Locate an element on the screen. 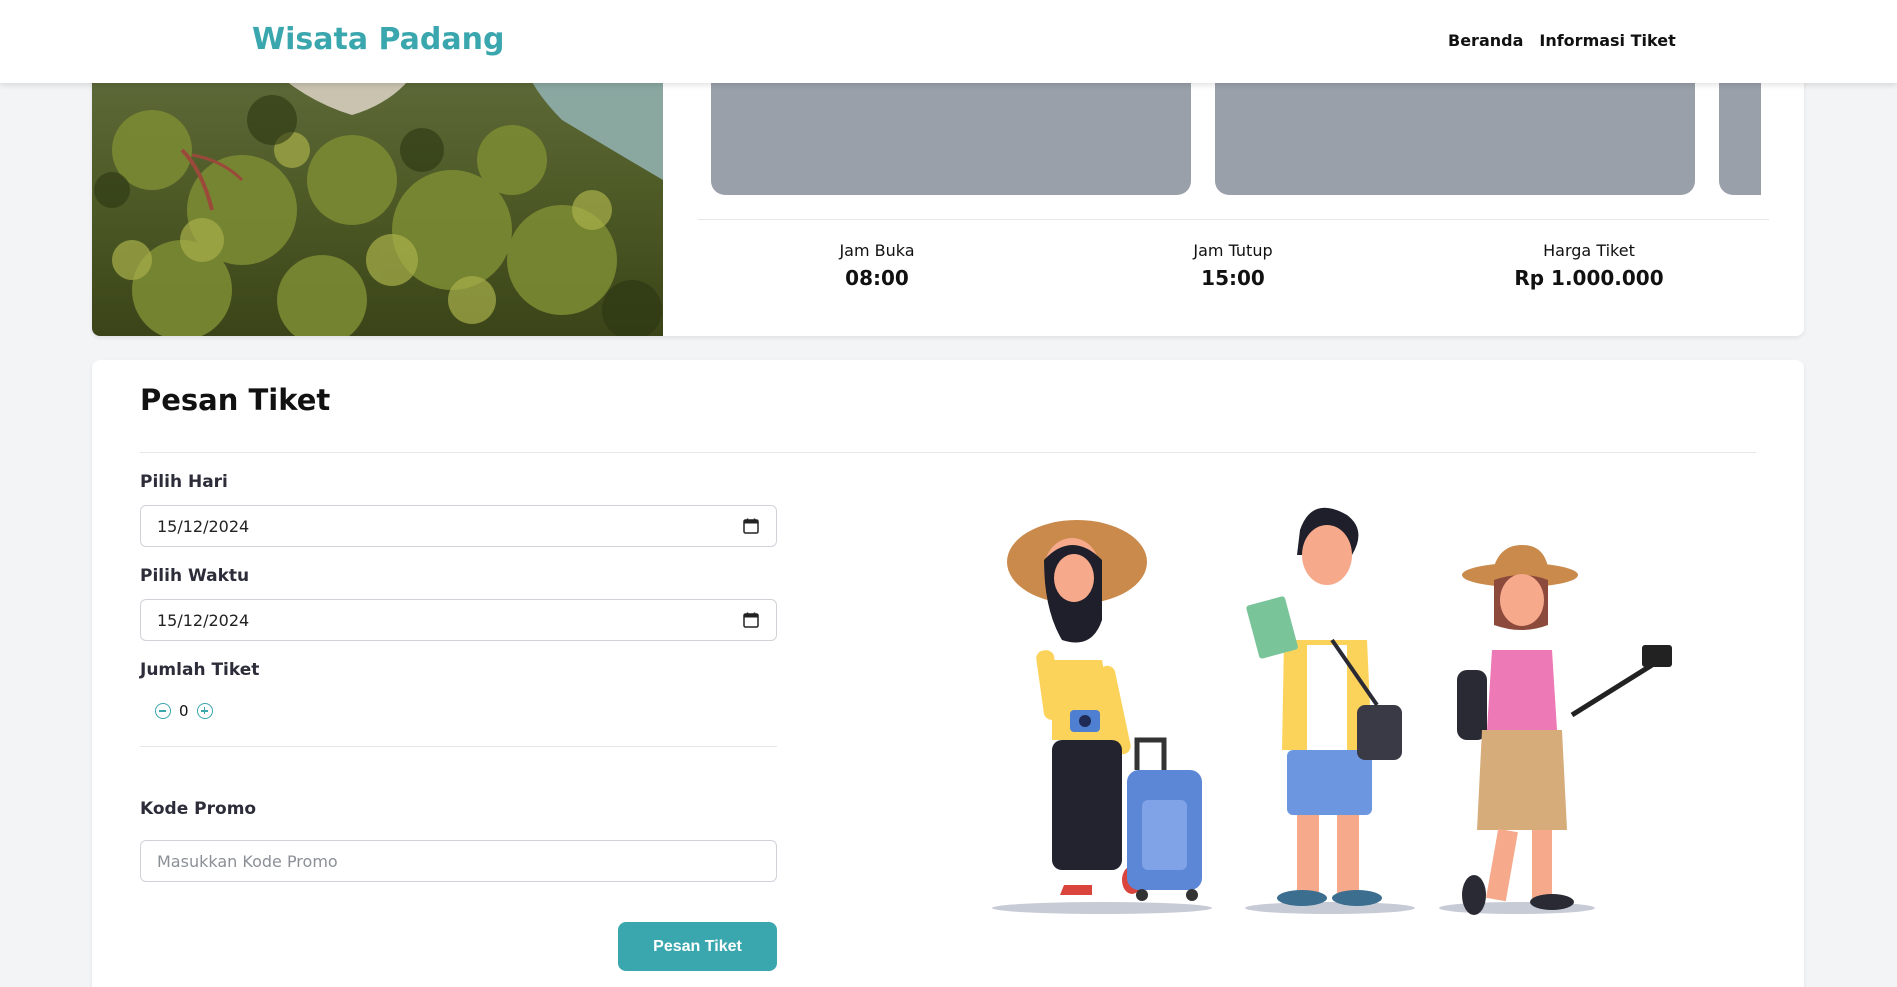  open-hour-label: Jam Buka is located at coordinates (877, 250).